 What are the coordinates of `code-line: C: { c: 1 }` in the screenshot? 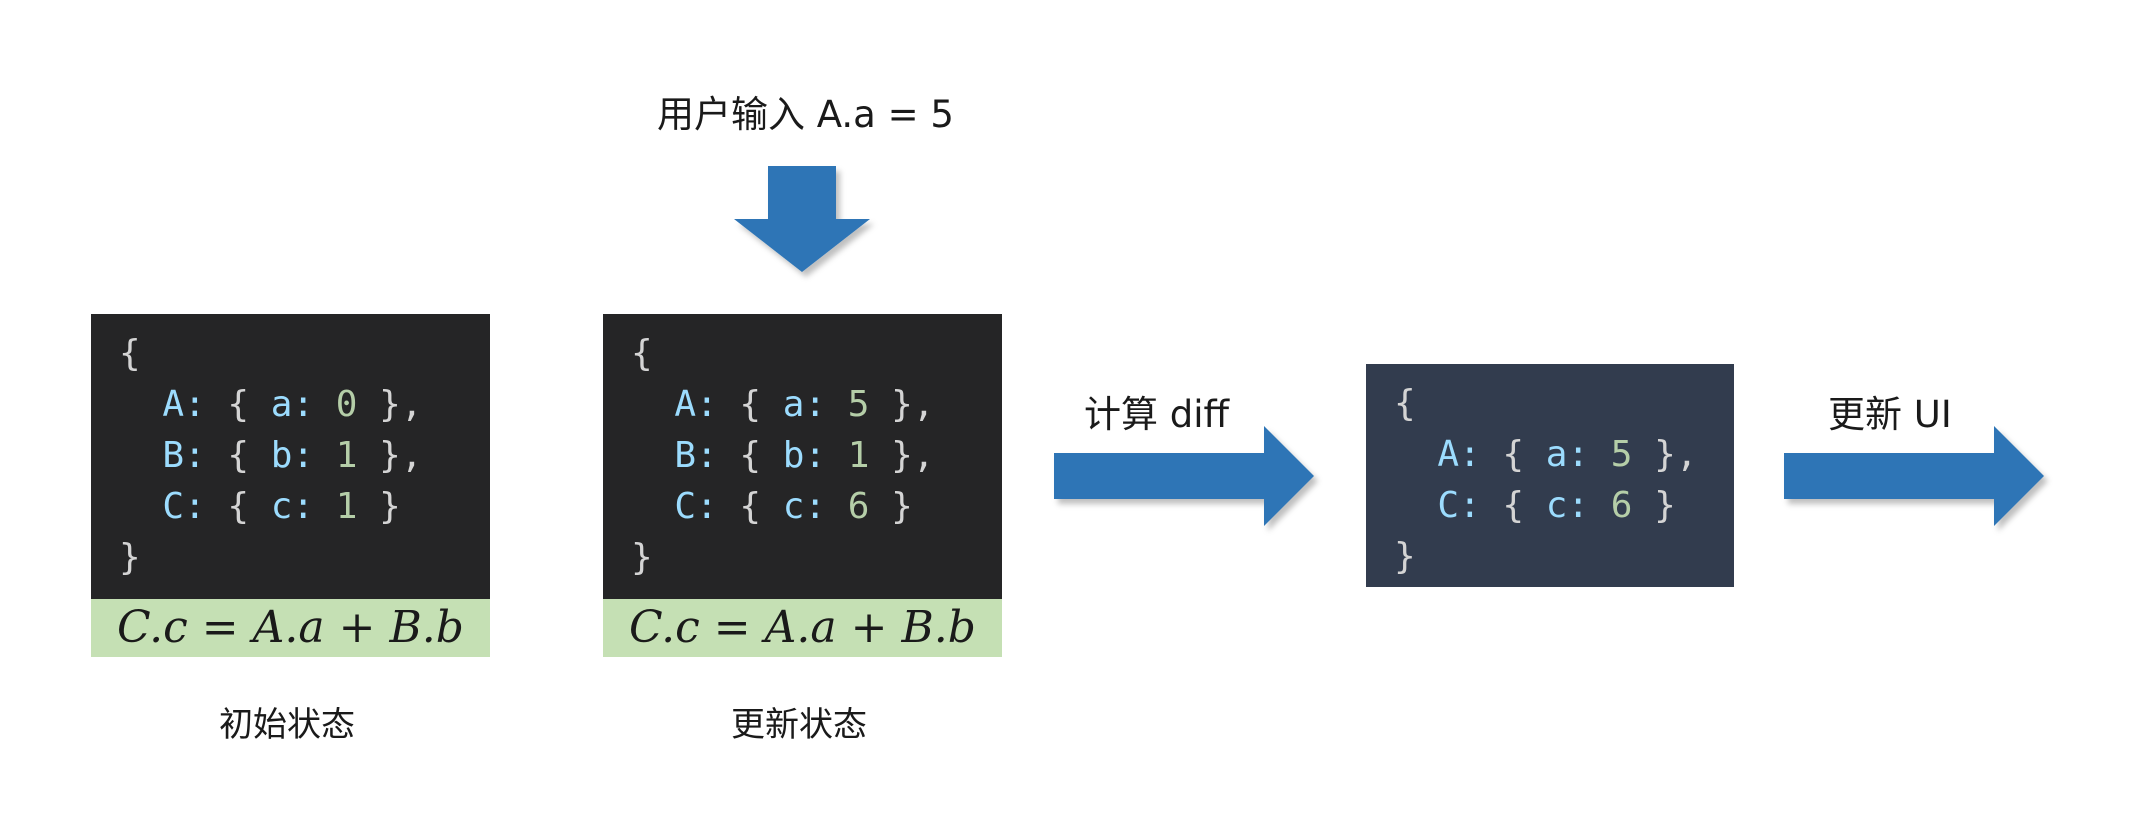 It's located at (290, 506).